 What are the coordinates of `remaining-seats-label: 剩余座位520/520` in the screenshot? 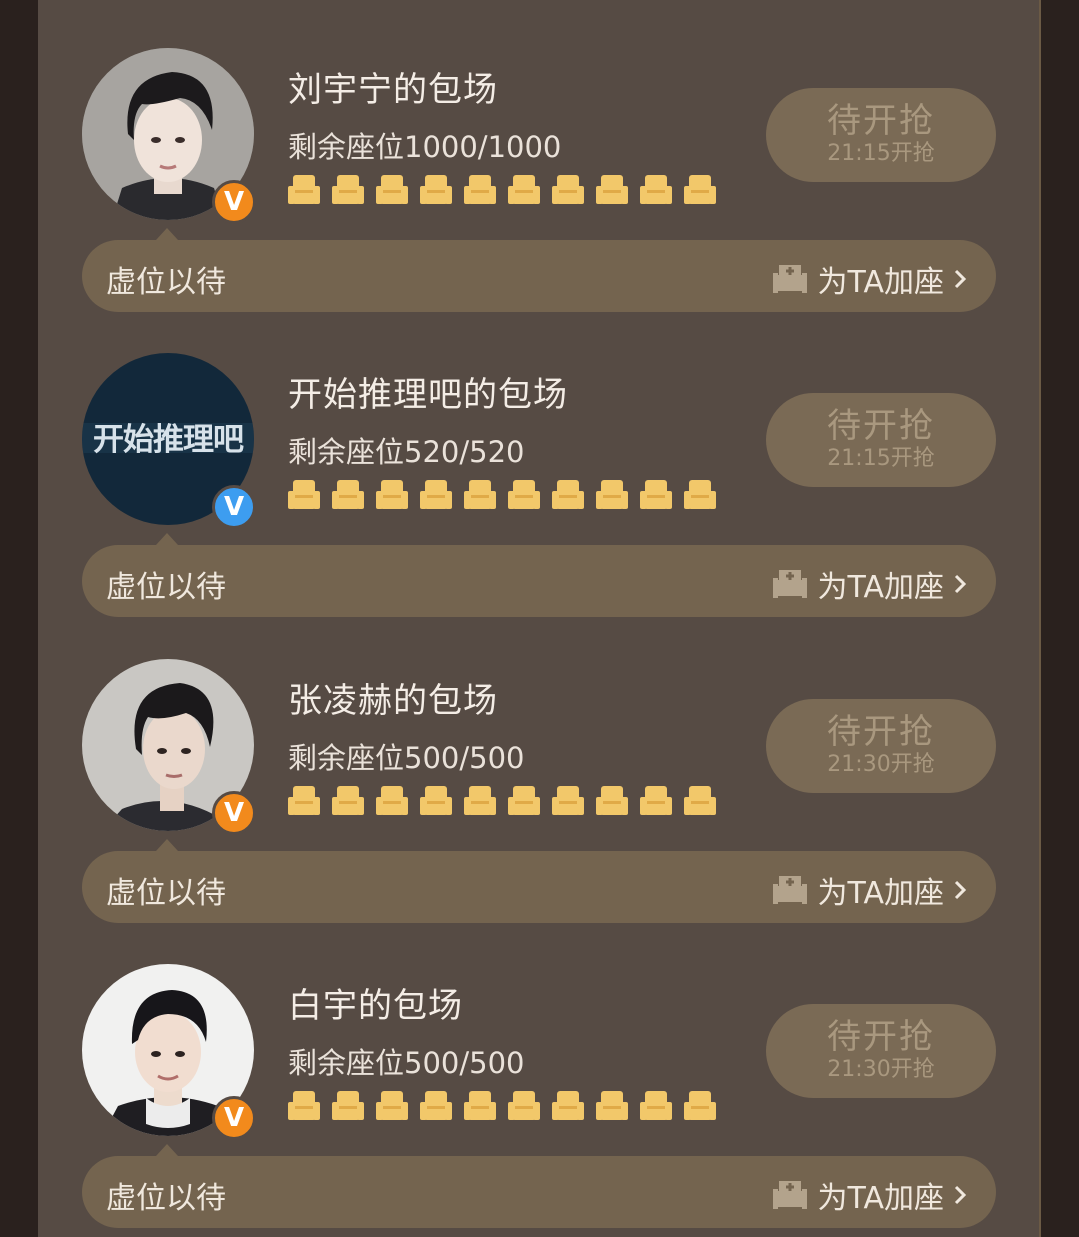 It's located at (406, 452).